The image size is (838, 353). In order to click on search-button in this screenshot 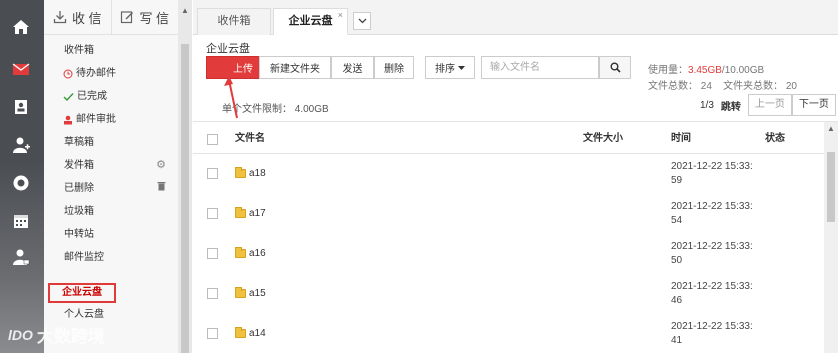, I will do `click(615, 67)`.